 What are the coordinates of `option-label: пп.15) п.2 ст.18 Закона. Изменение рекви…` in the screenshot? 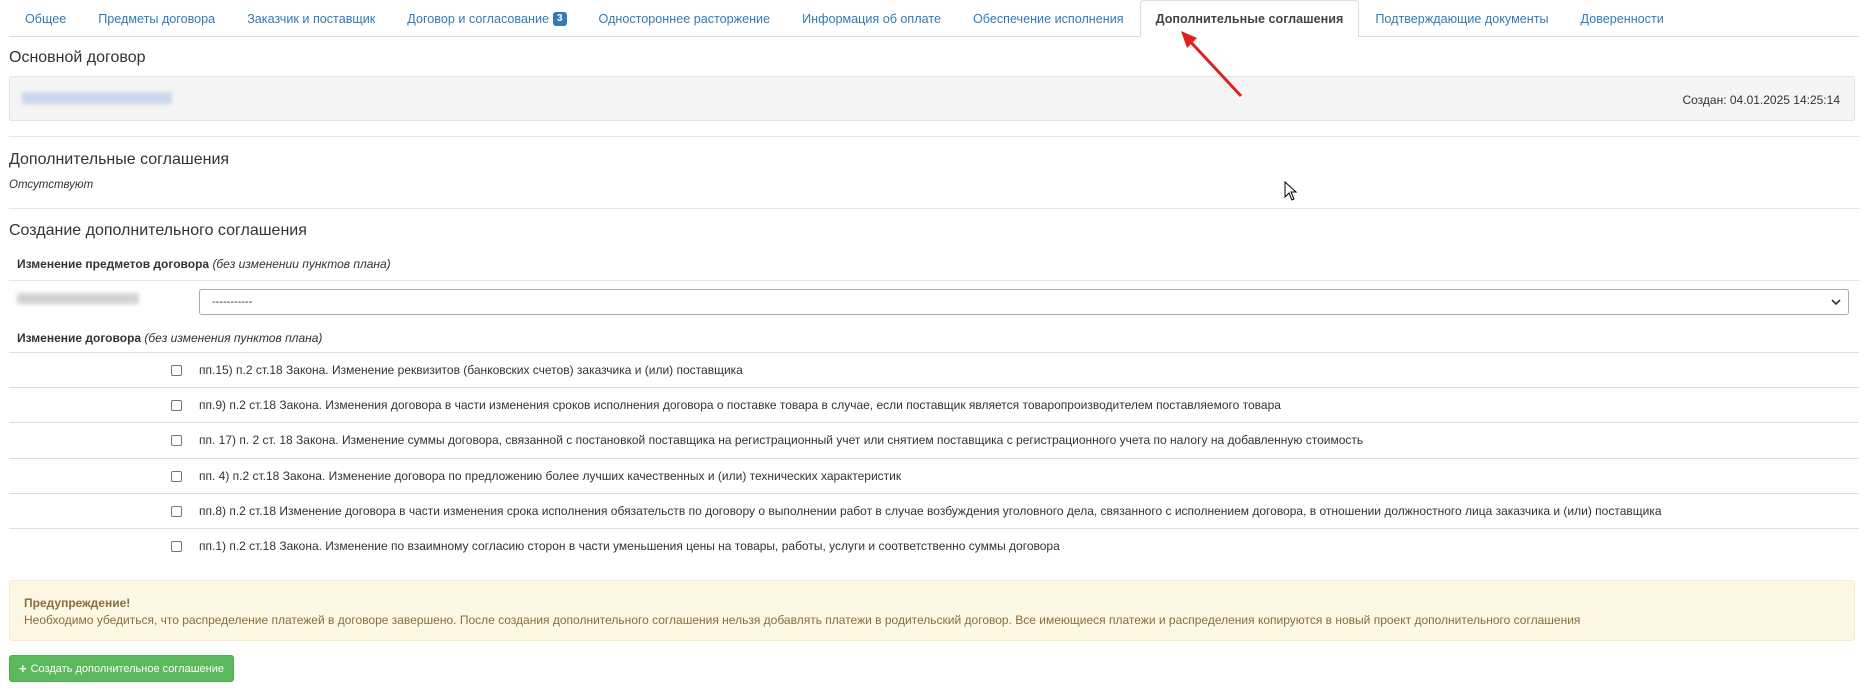 It's located at (471, 370).